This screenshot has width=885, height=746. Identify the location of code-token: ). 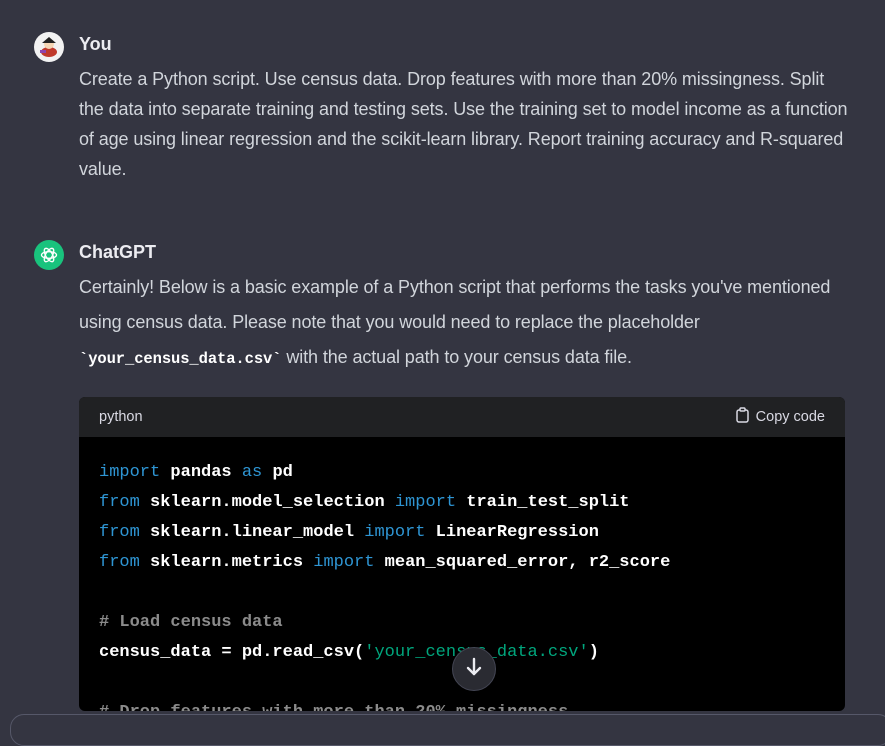
(593, 652).